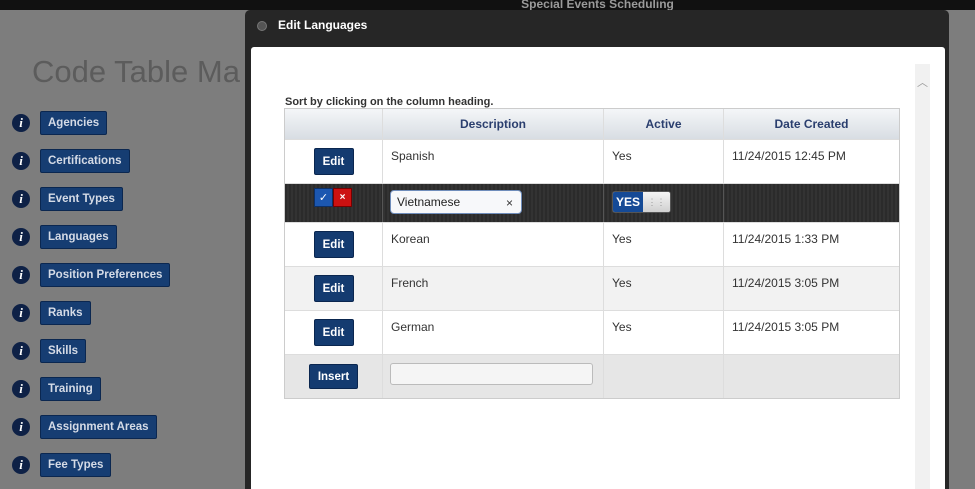  Describe the element at coordinates (81, 199) in the screenshot. I see `event-types-button: Event Types` at that location.